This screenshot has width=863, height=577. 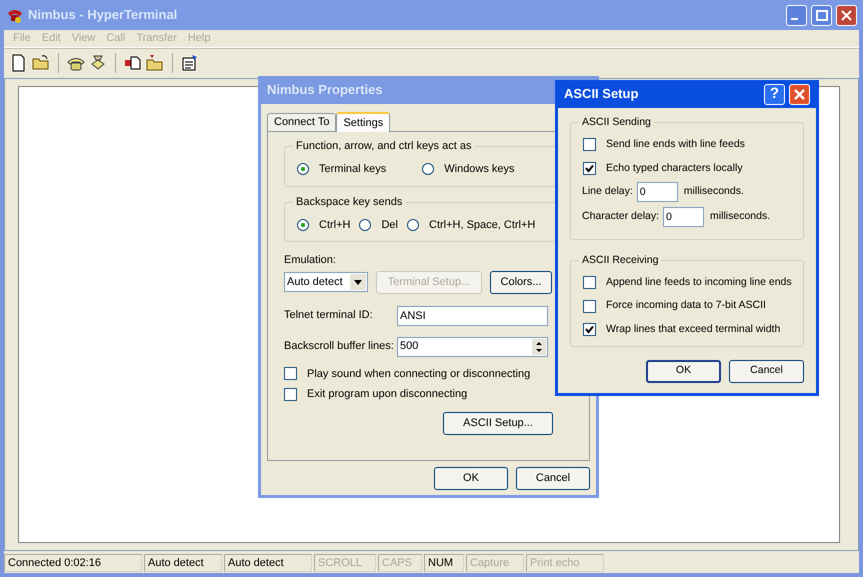 I want to click on close-icon, so click(x=846, y=15).